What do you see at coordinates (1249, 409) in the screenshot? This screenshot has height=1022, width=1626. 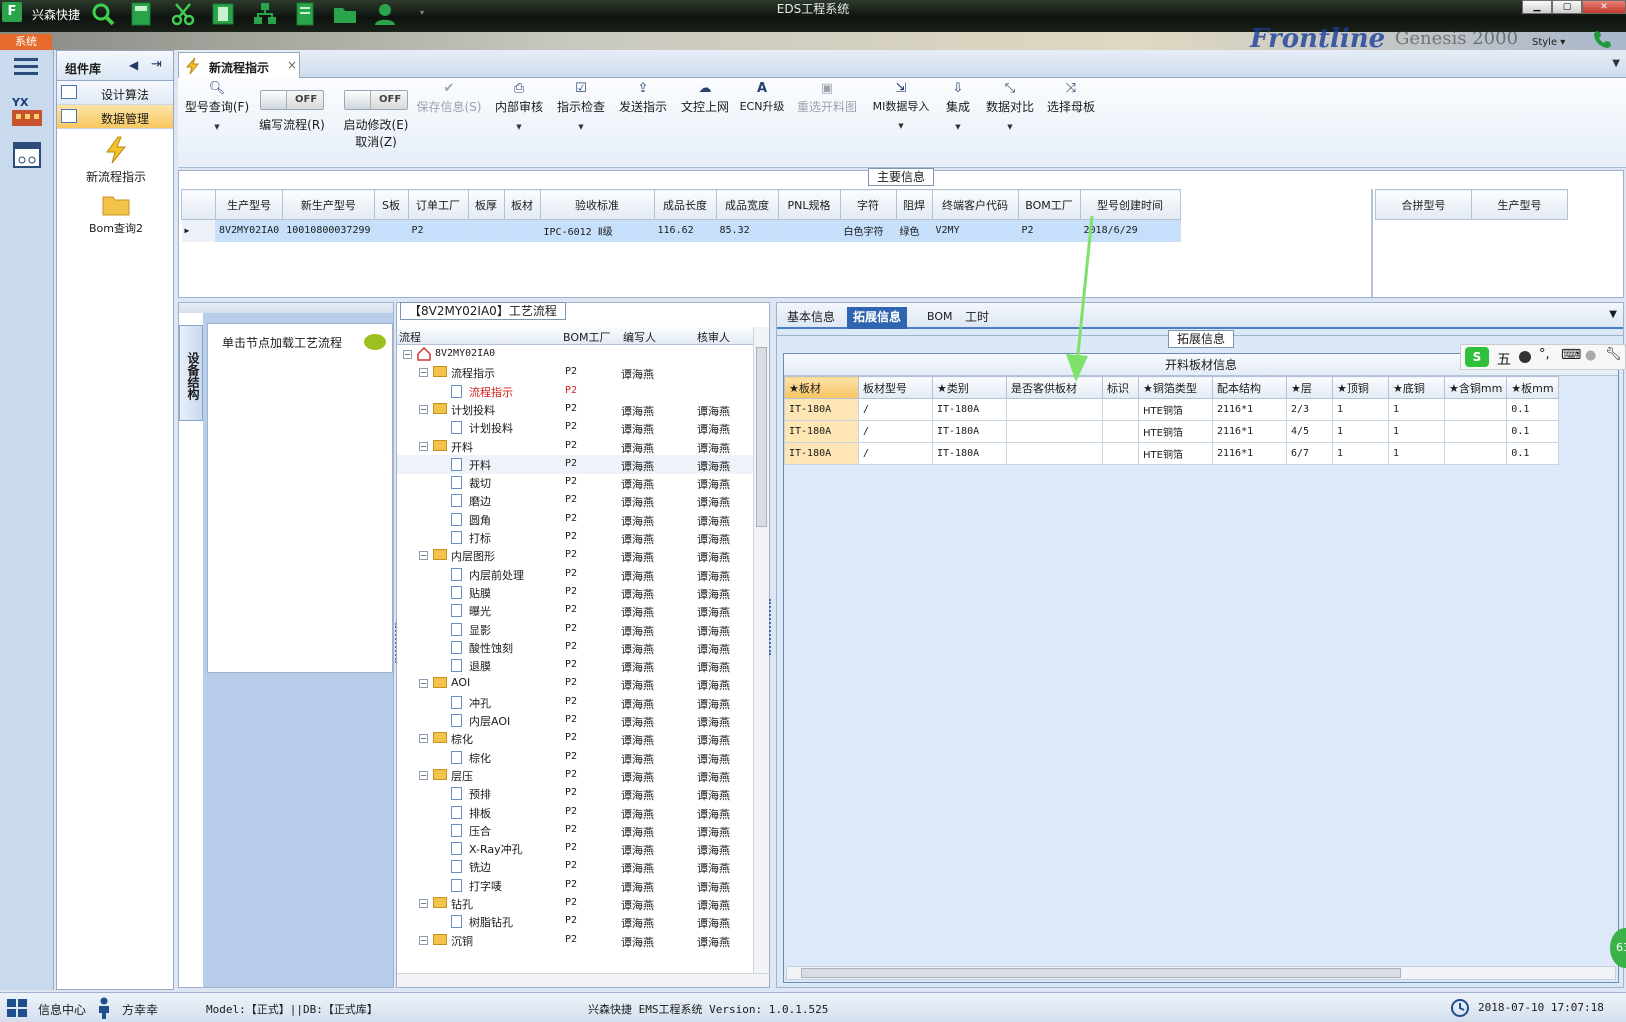 I see `table-cell: 2116*1` at bounding box center [1249, 409].